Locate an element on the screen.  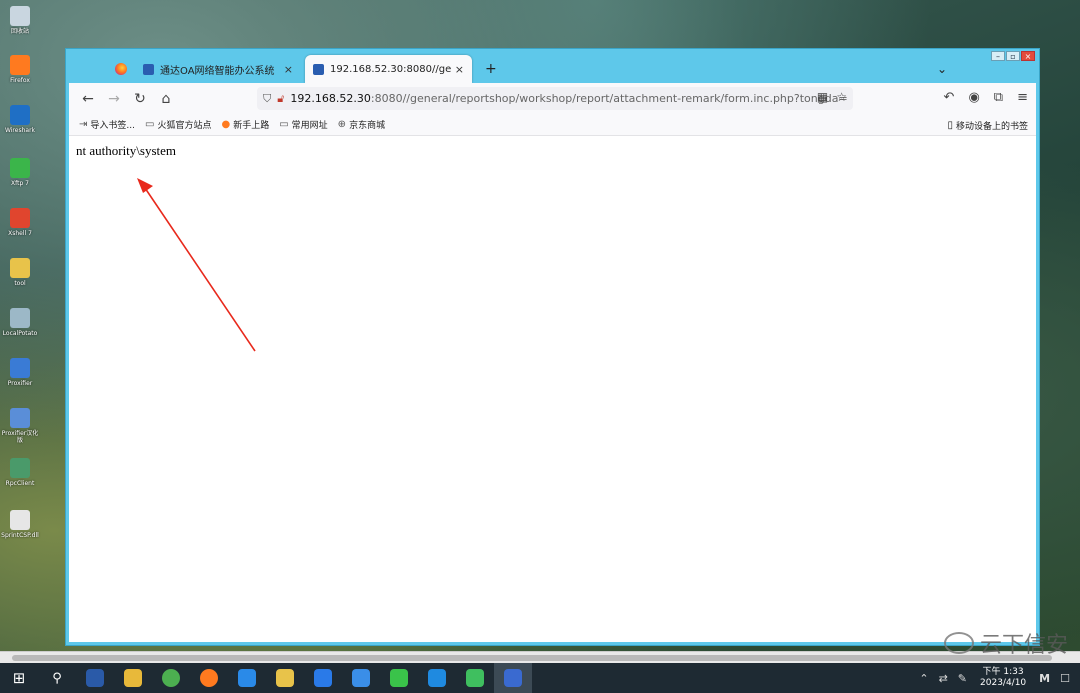
taskbar-app-app-yellow is located at coordinates (285, 678).